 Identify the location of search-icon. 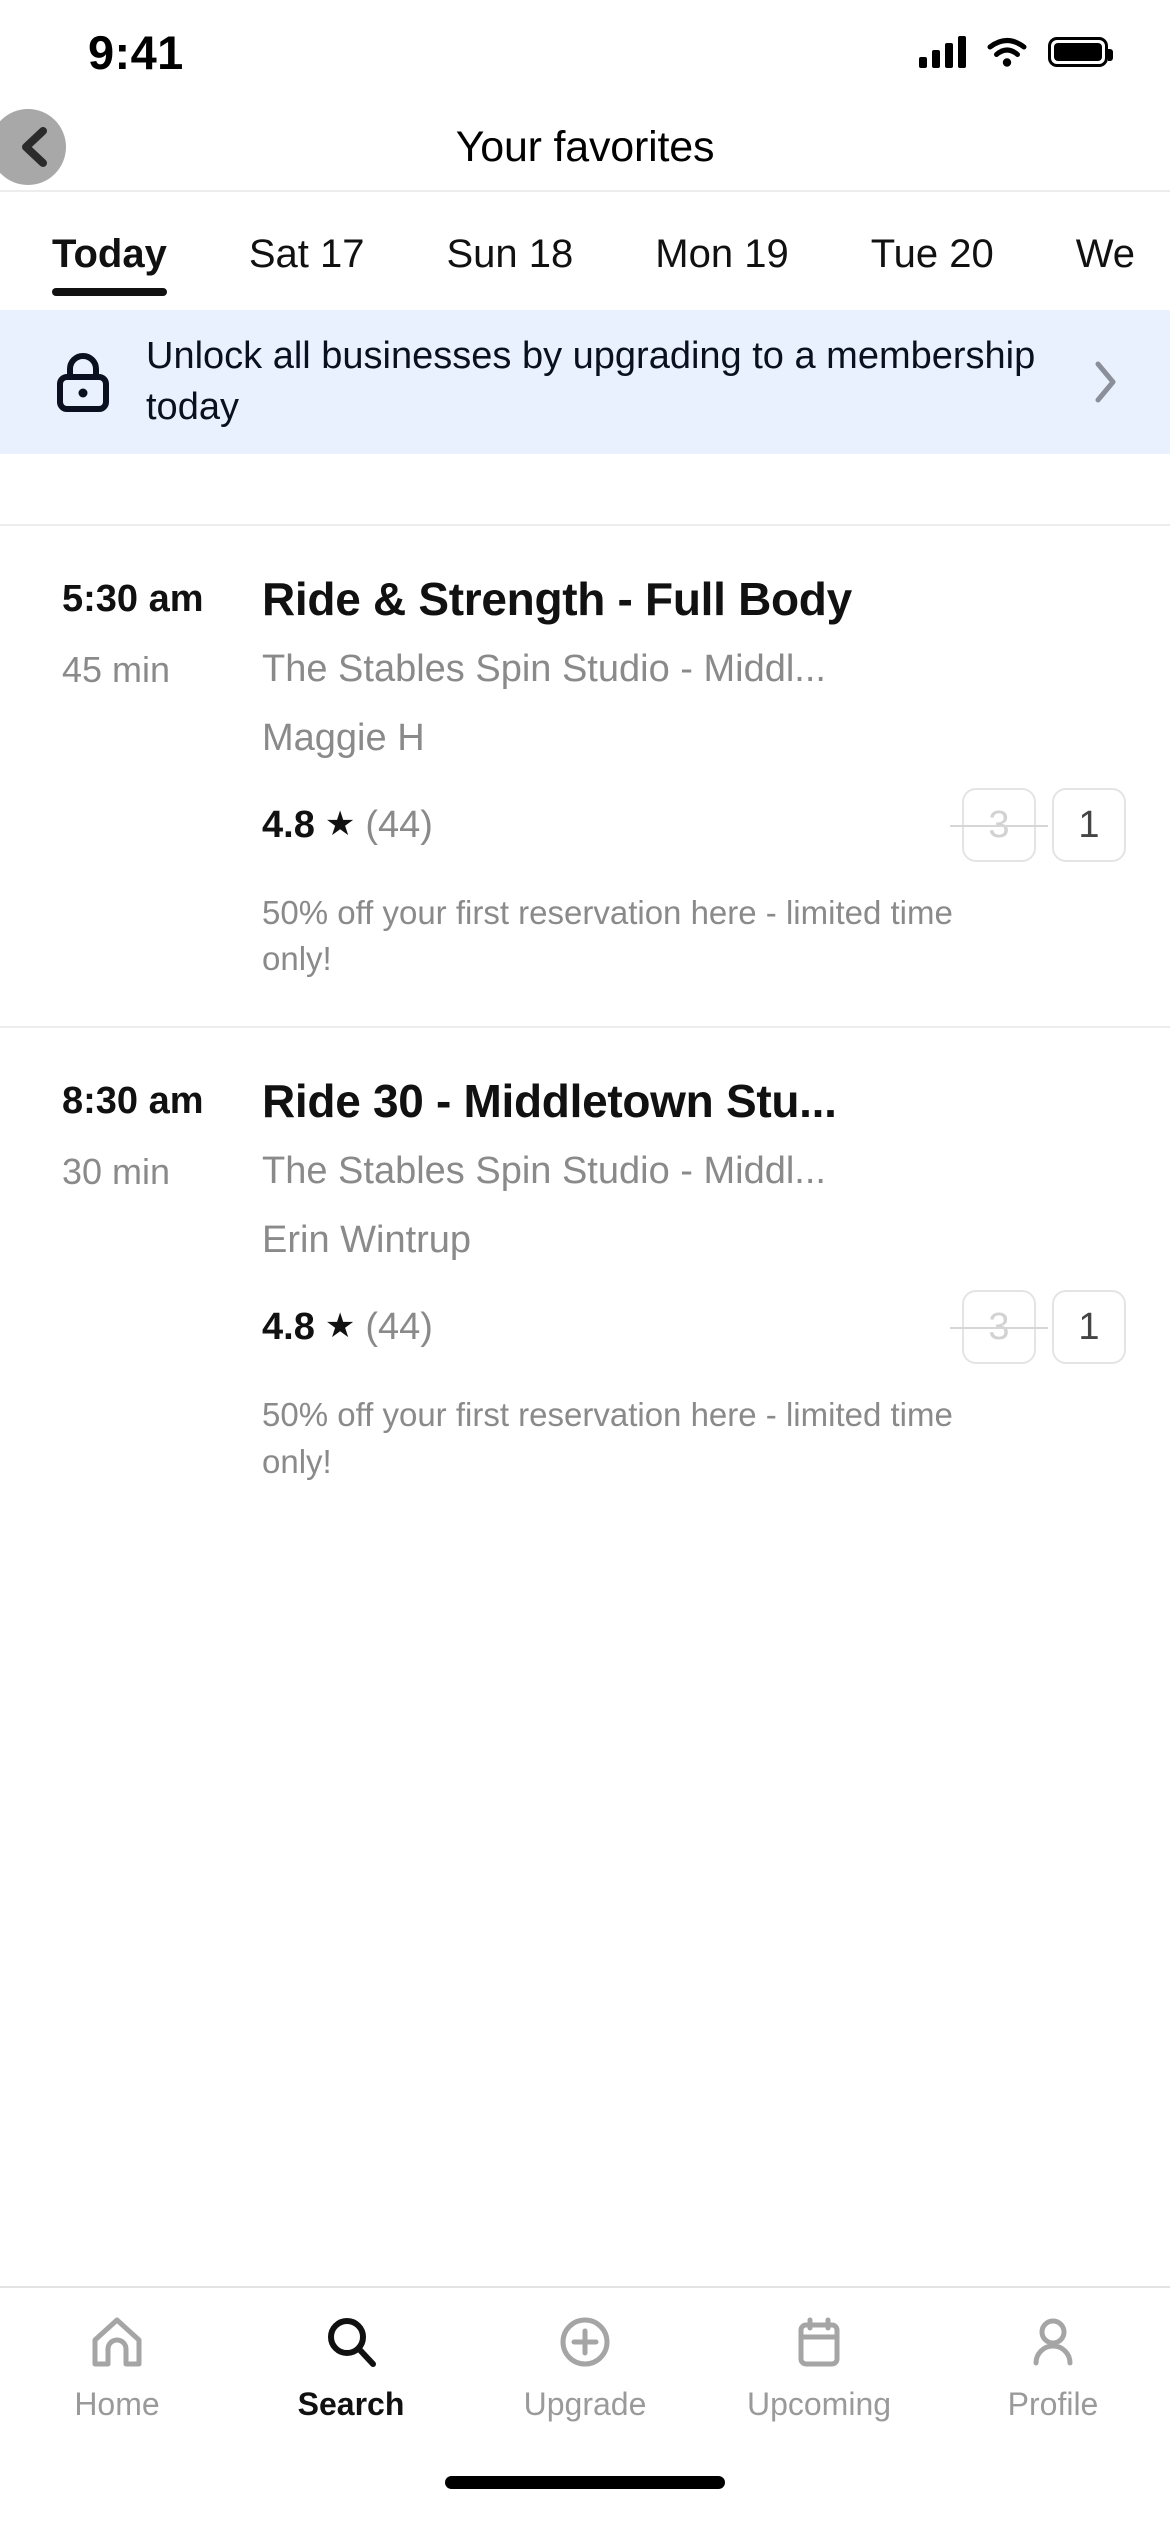
(351, 2342).